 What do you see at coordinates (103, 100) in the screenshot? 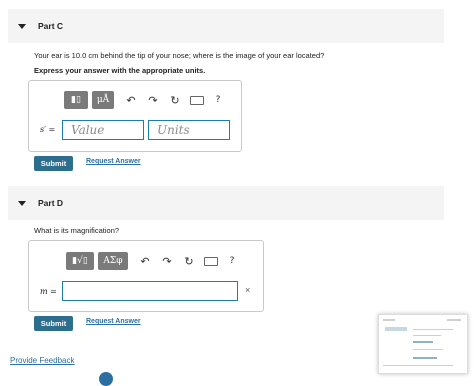
I see `units-button: μÅ` at bounding box center [103, 100].